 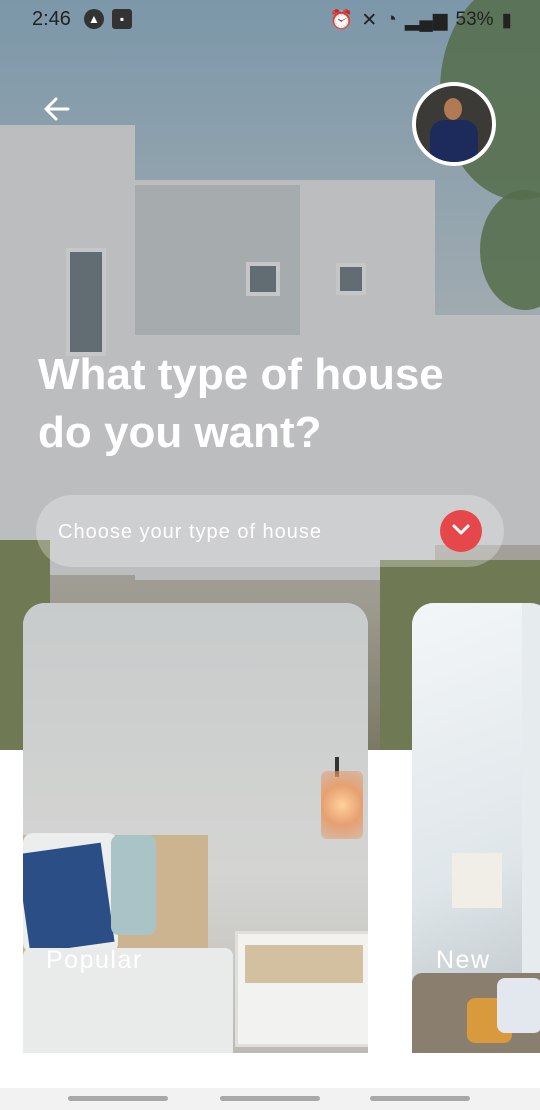 What do you see at coordinates (241, 403) in the screenshot?
I see `page-title: What type of house do you want?` at bounding box center [241, 403].